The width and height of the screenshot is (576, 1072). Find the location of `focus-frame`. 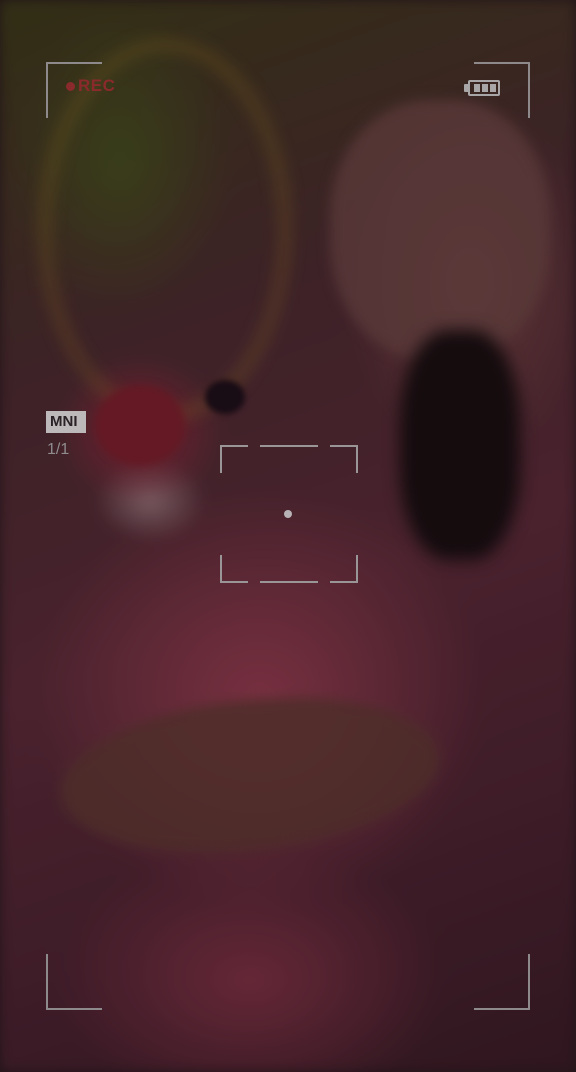

focus-frame is located at coordinates (289, 514).